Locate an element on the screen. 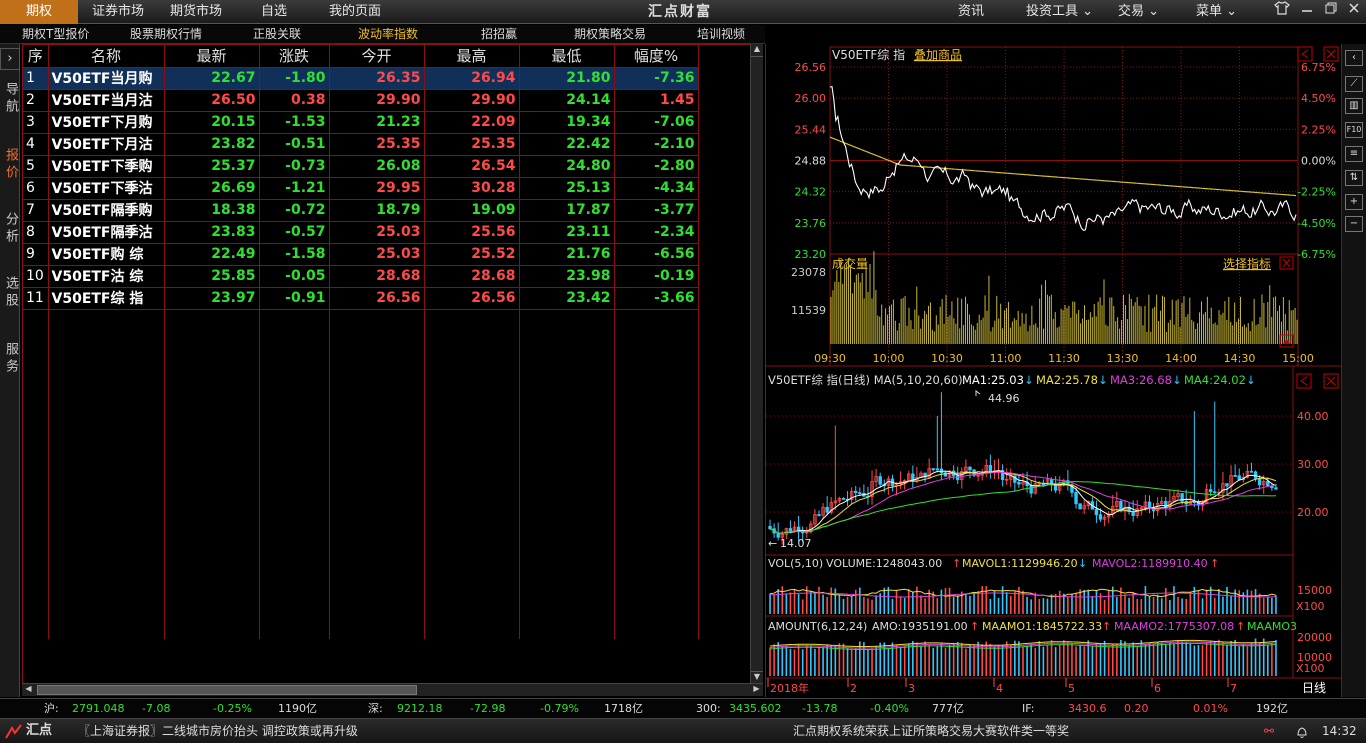 The image size is (1366, 743). horizontal-scrollbar: ◀ ▶ is located at coordinates (392, 689).